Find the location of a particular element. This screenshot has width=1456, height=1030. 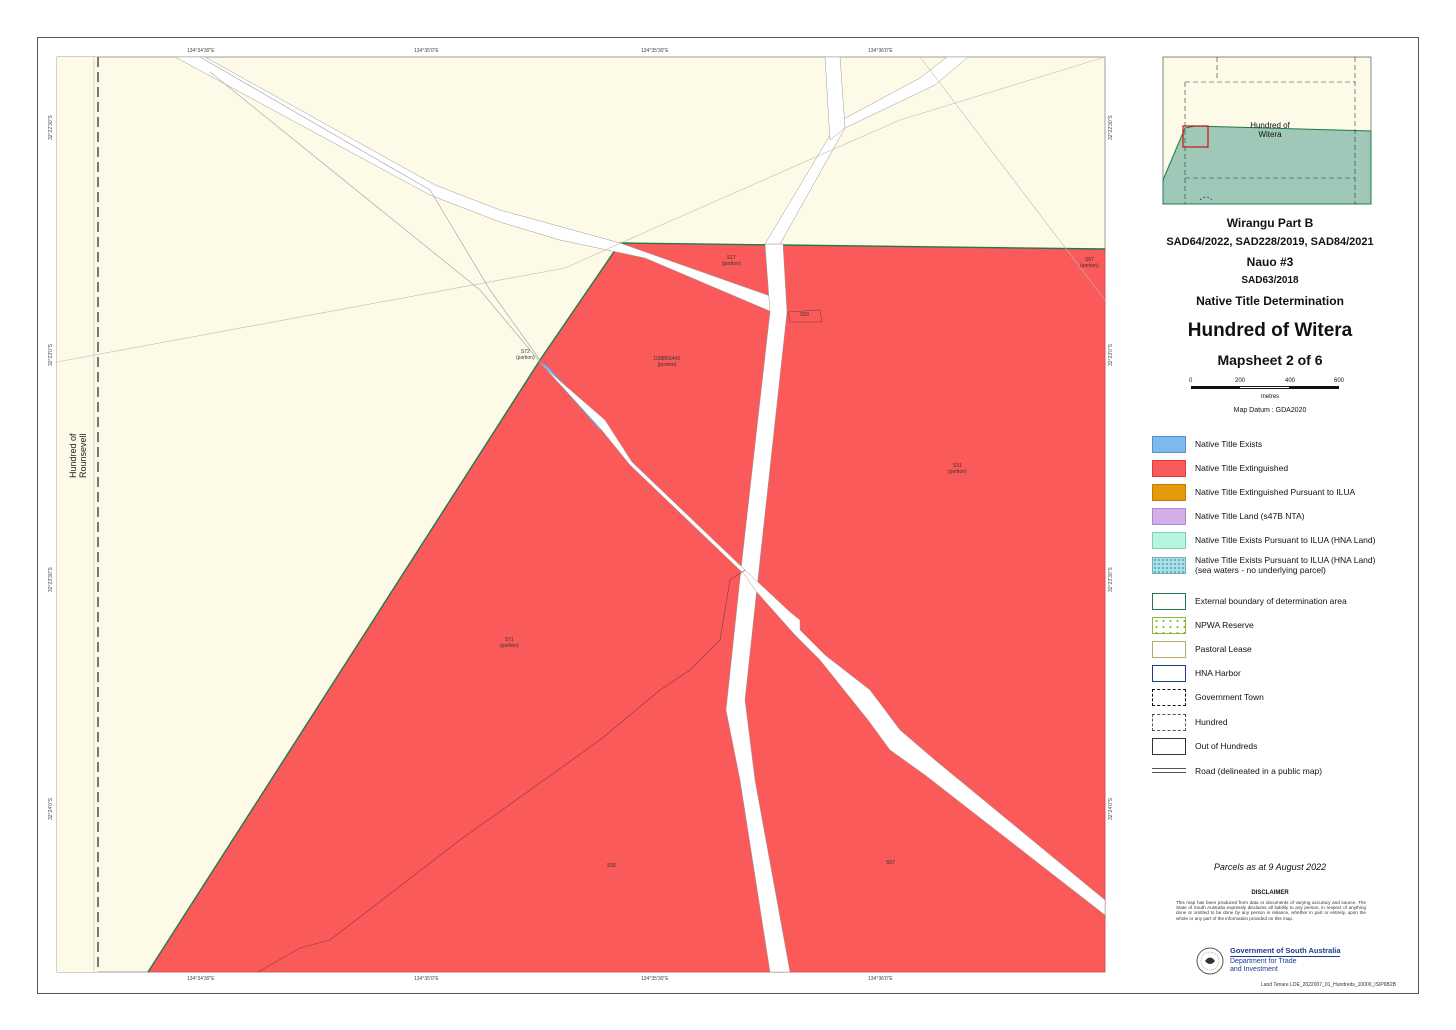

legend-label: NPWA Reserve is located at coordinates (1224, 625).